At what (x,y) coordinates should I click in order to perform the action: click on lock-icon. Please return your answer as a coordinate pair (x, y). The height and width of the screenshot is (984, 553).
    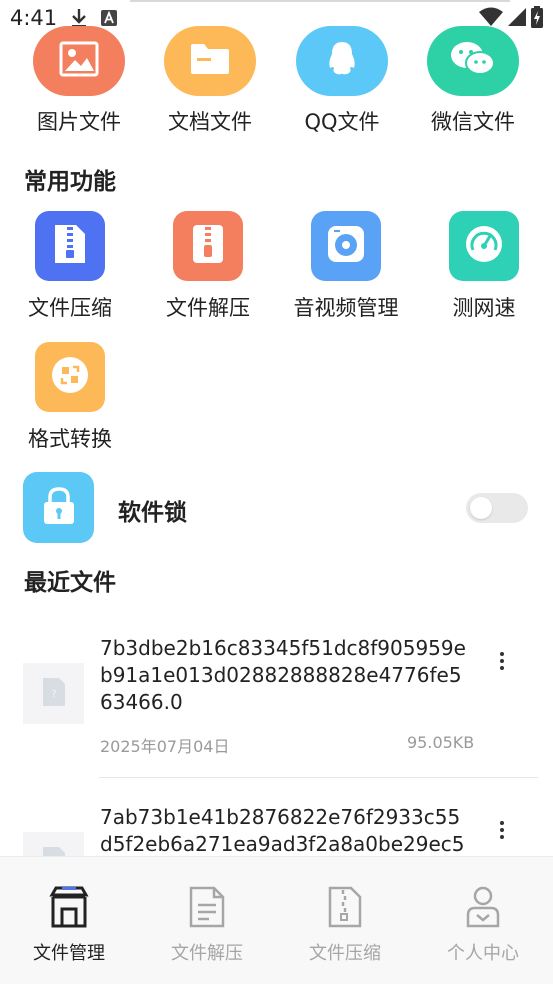
    Looking at the image, I should click on (59, 508).